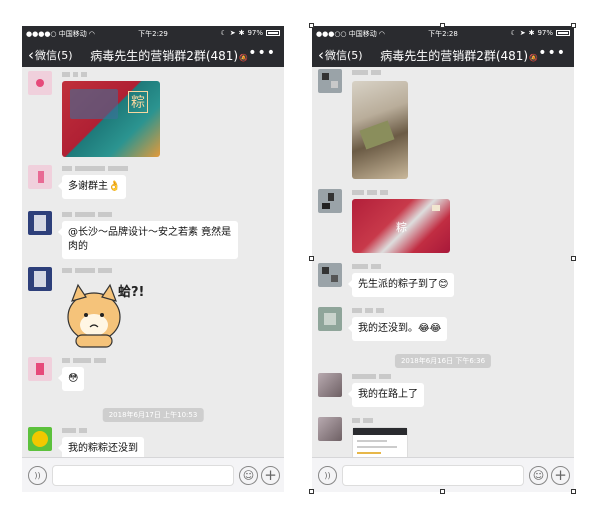 This screenshot has height=512, width=600. I want to click on list-item: 我的粽粽还没到, so click(153, 442).